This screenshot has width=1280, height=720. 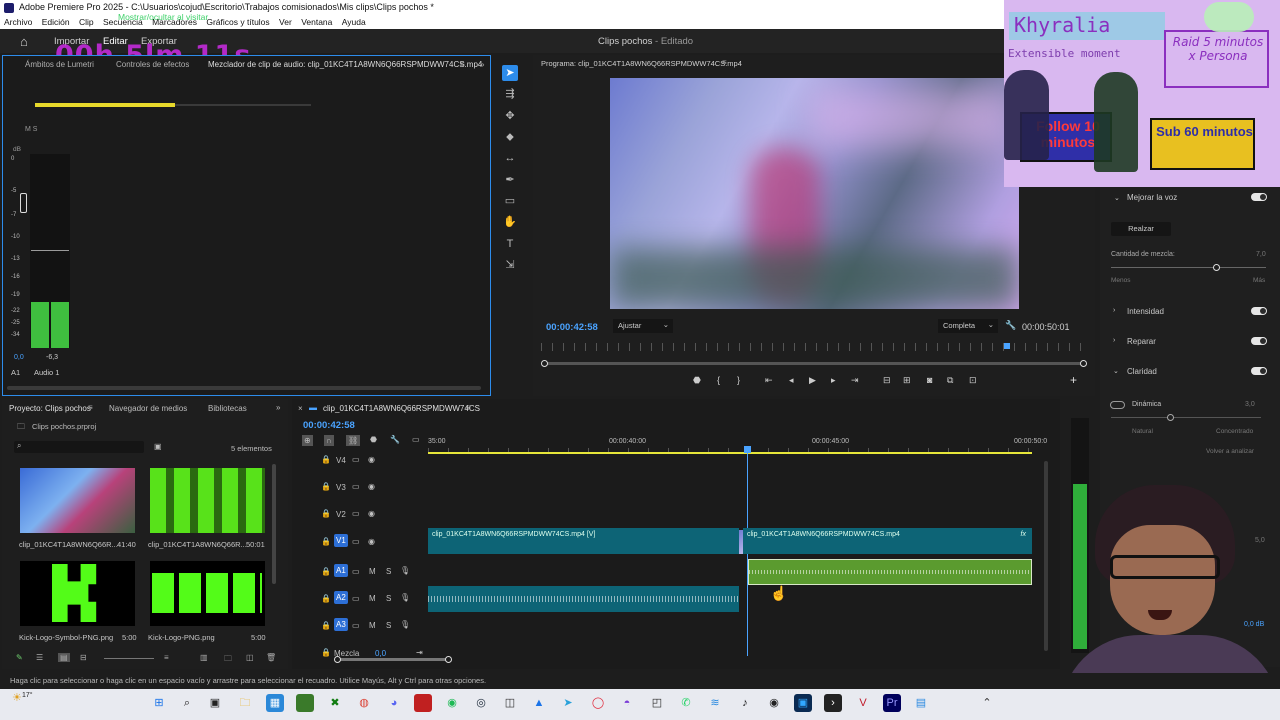 I want to click on spotify-icon: ◉, so click(x=452, y=703).